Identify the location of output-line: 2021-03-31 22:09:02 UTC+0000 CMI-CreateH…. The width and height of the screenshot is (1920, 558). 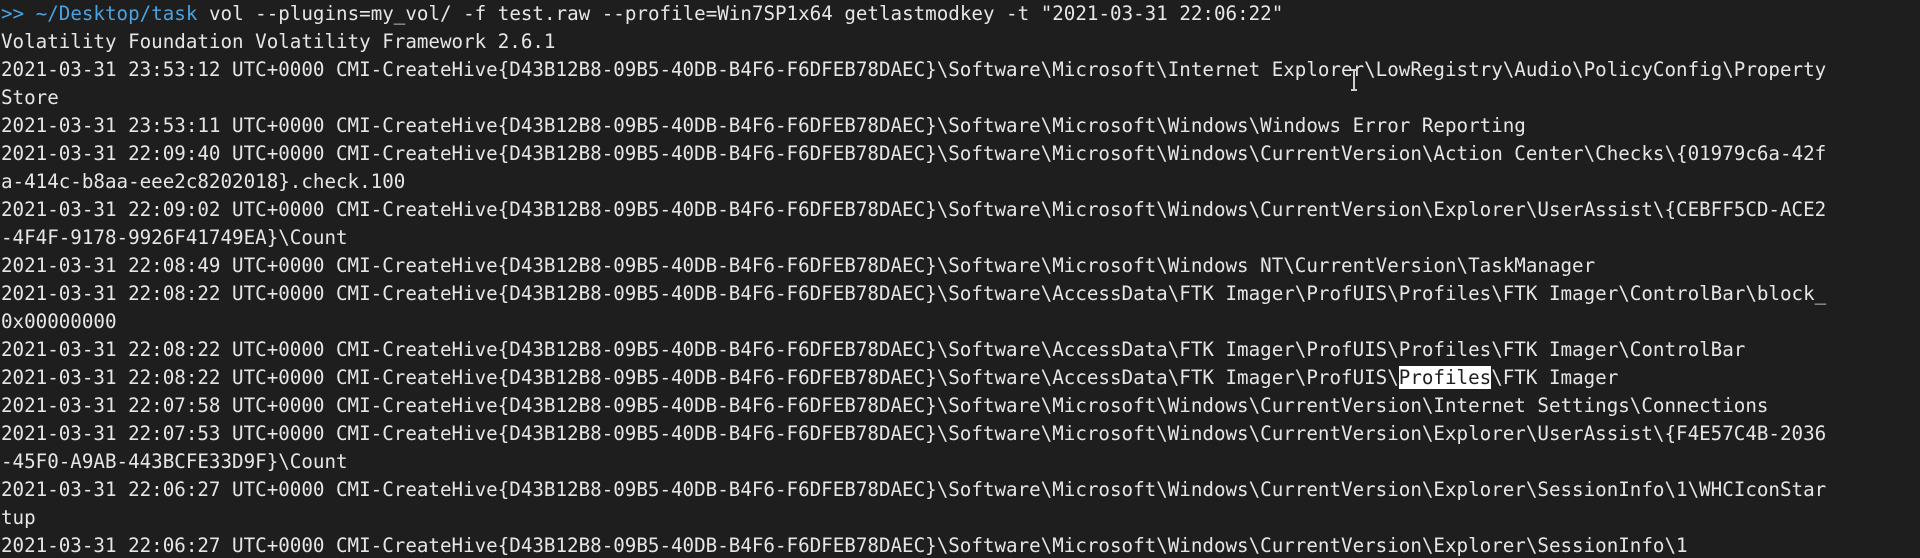
(914, 209).